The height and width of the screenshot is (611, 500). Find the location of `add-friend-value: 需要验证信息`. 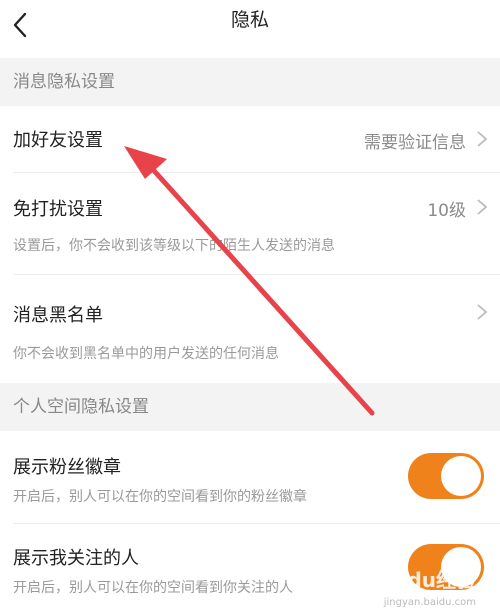

add-friend-value: 需要验证信息 is located at coordinates (415, 143).